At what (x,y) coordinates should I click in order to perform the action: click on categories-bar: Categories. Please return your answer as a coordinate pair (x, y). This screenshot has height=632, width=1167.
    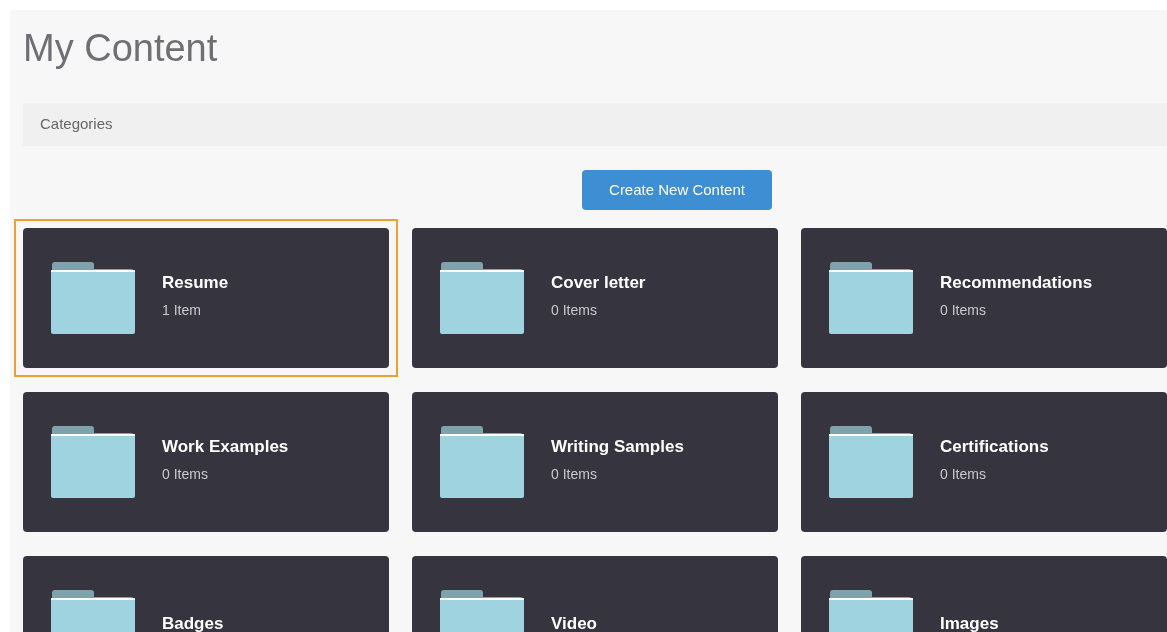
    Looking at the image, I should click on (595, 124).